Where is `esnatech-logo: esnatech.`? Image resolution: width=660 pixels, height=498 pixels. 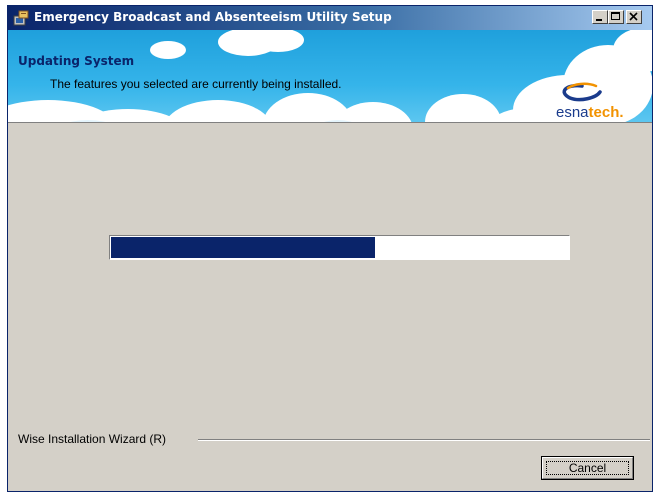
esnatech-logo: esnatech. is located at coordinates (593, 98).